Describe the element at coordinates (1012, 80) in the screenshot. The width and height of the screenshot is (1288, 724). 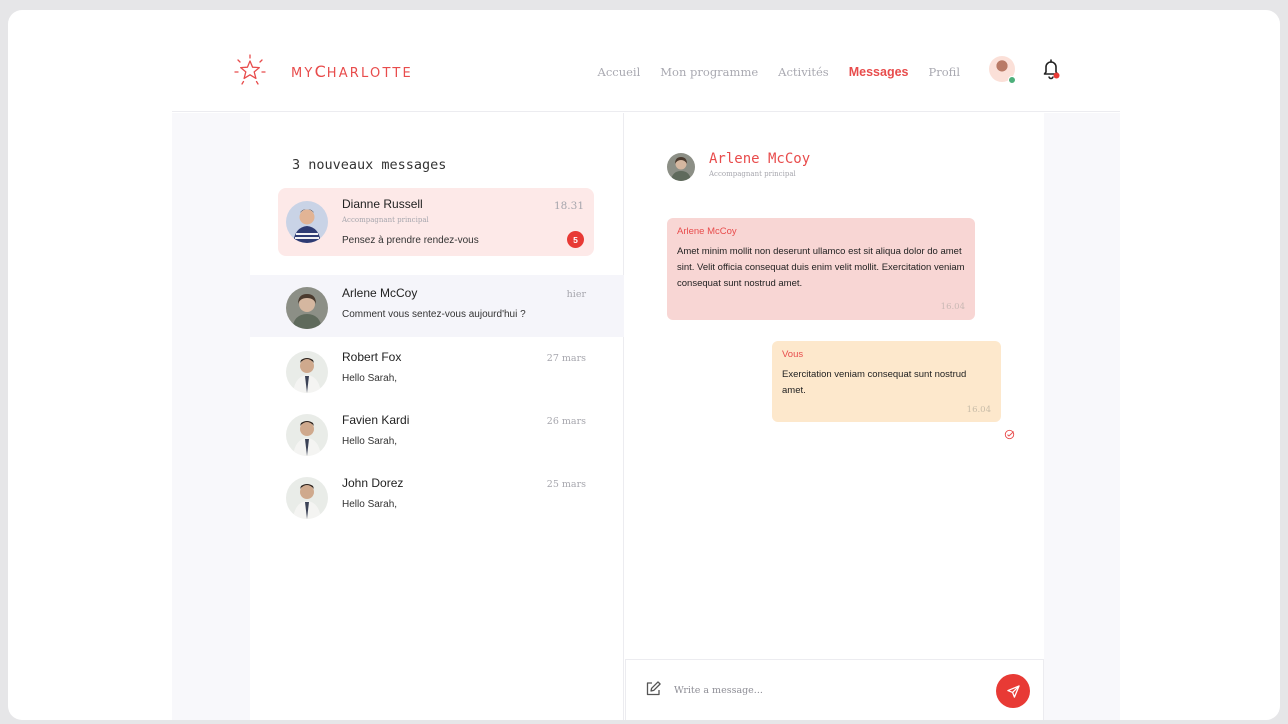
I see `online-status-indicator` at that location.